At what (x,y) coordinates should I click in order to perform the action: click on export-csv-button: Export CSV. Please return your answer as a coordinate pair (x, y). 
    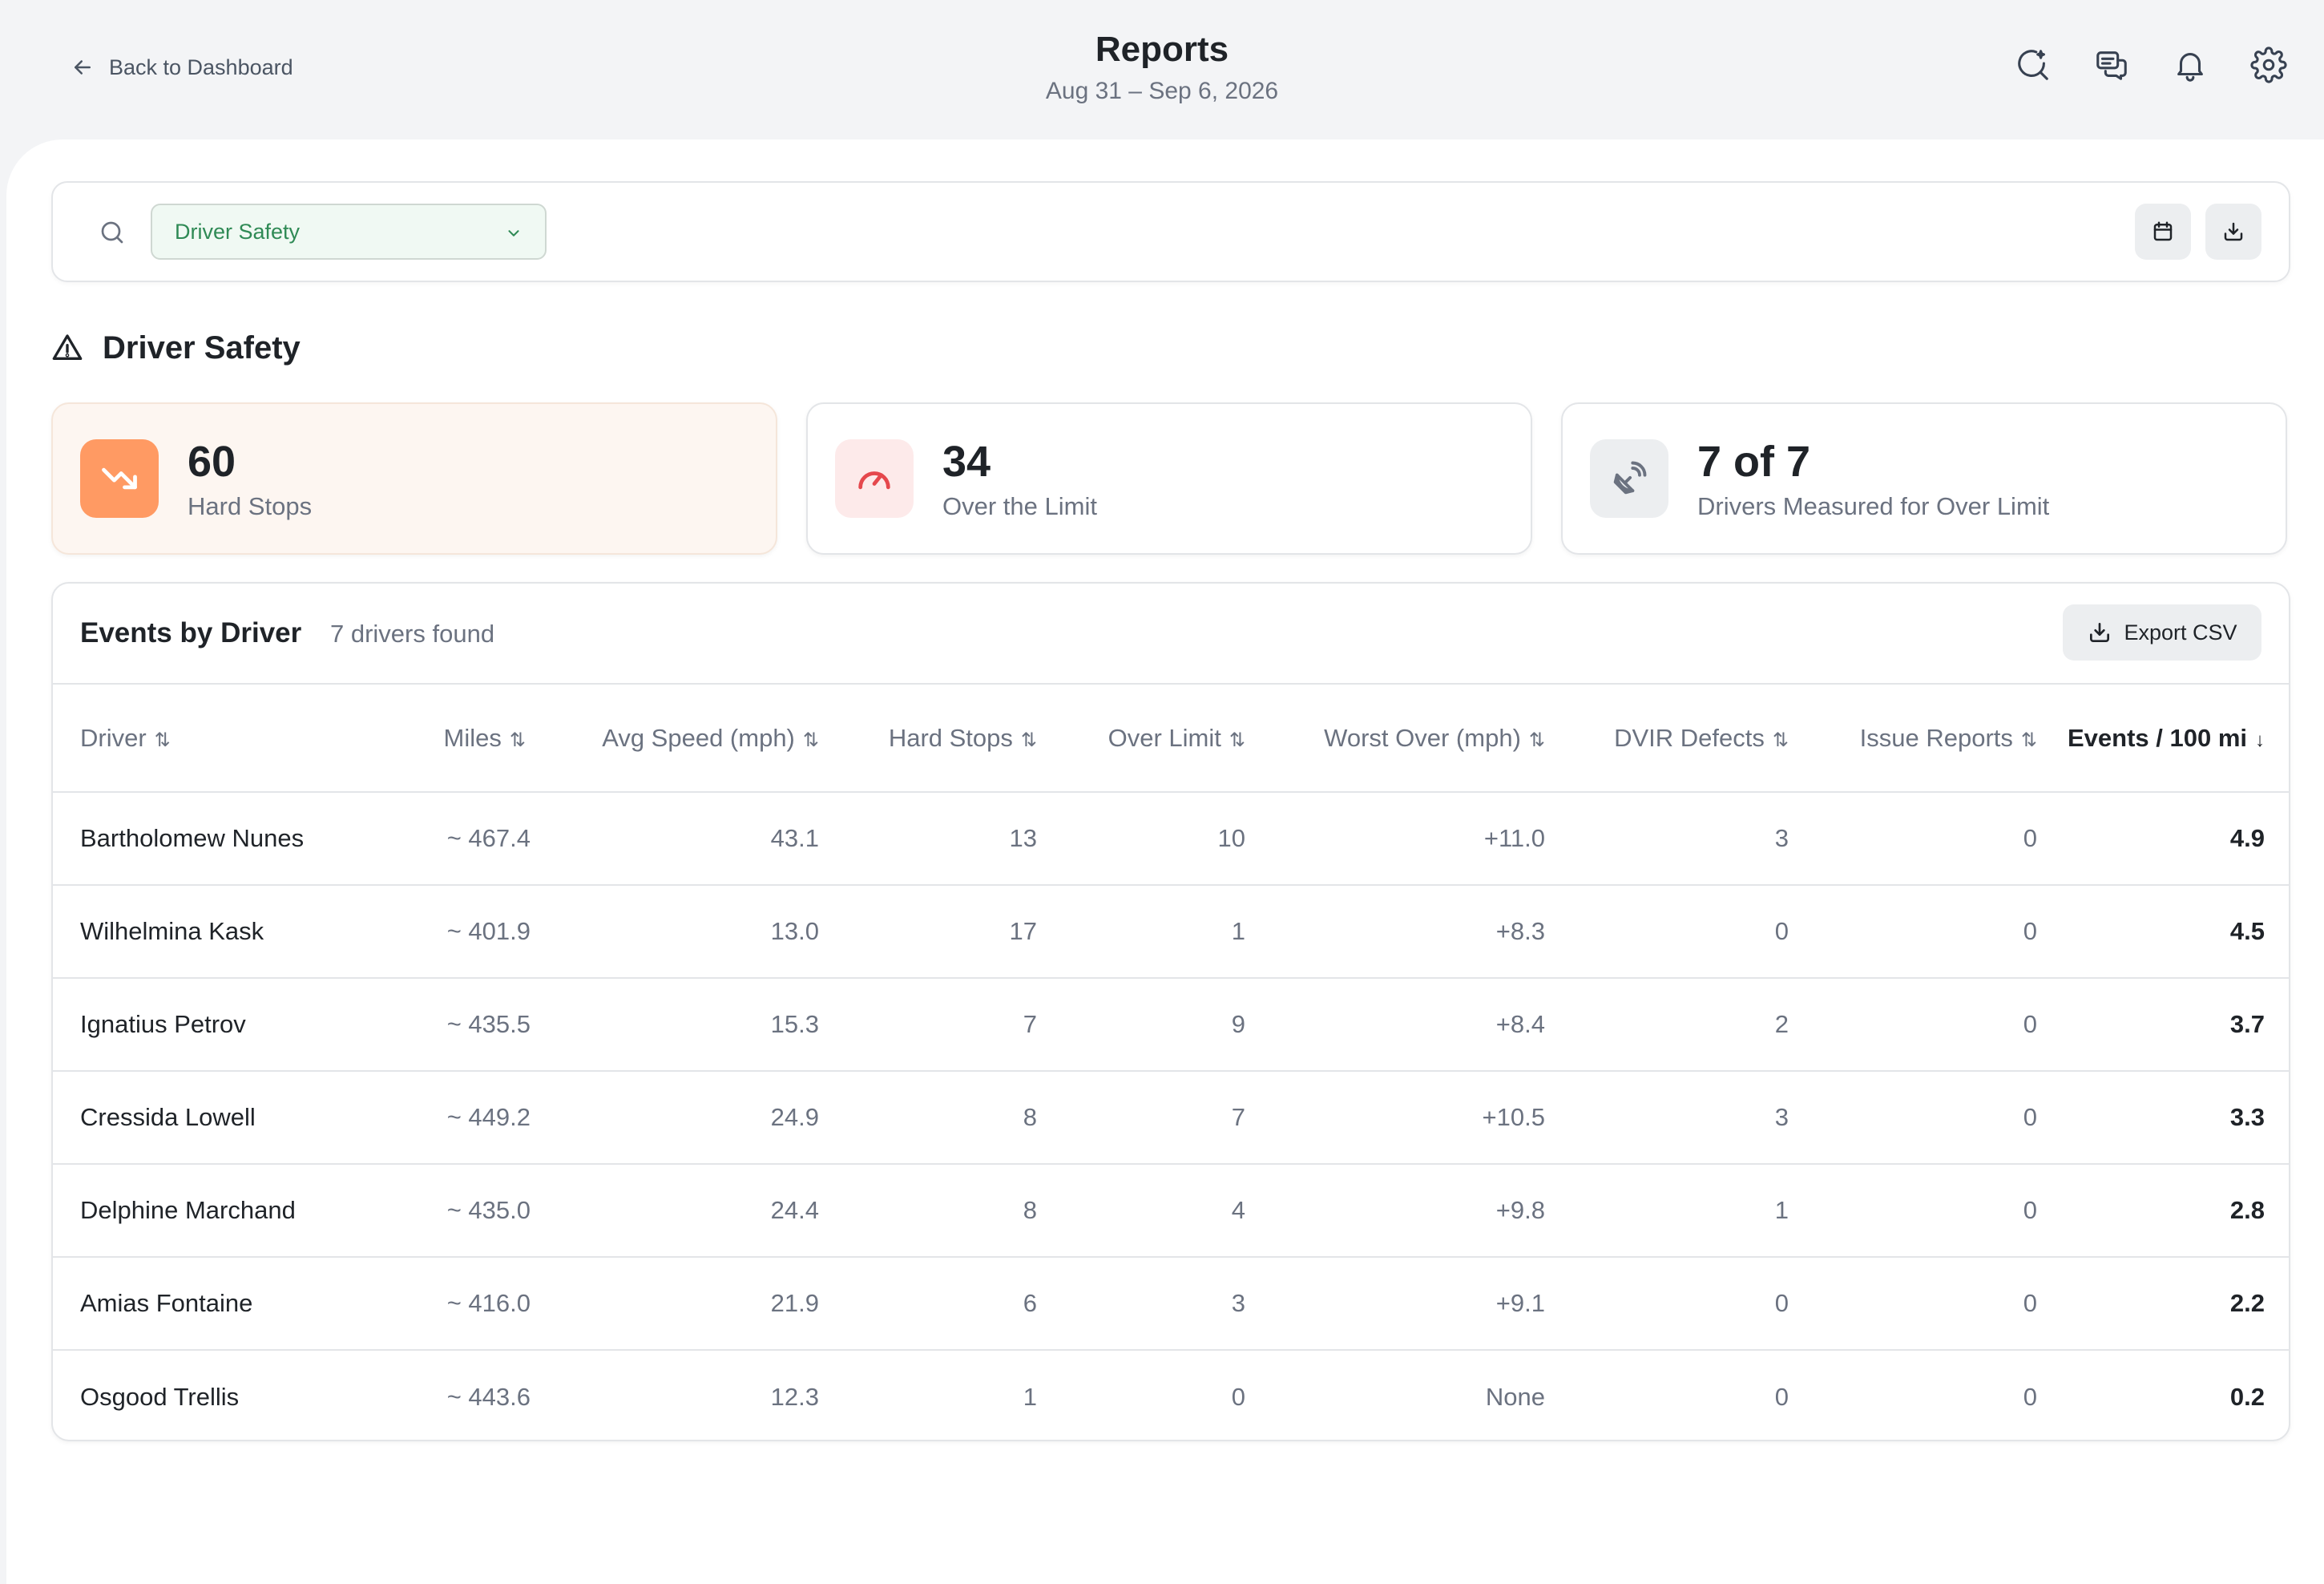
    Looking at the image, I should click on (2162, 632).